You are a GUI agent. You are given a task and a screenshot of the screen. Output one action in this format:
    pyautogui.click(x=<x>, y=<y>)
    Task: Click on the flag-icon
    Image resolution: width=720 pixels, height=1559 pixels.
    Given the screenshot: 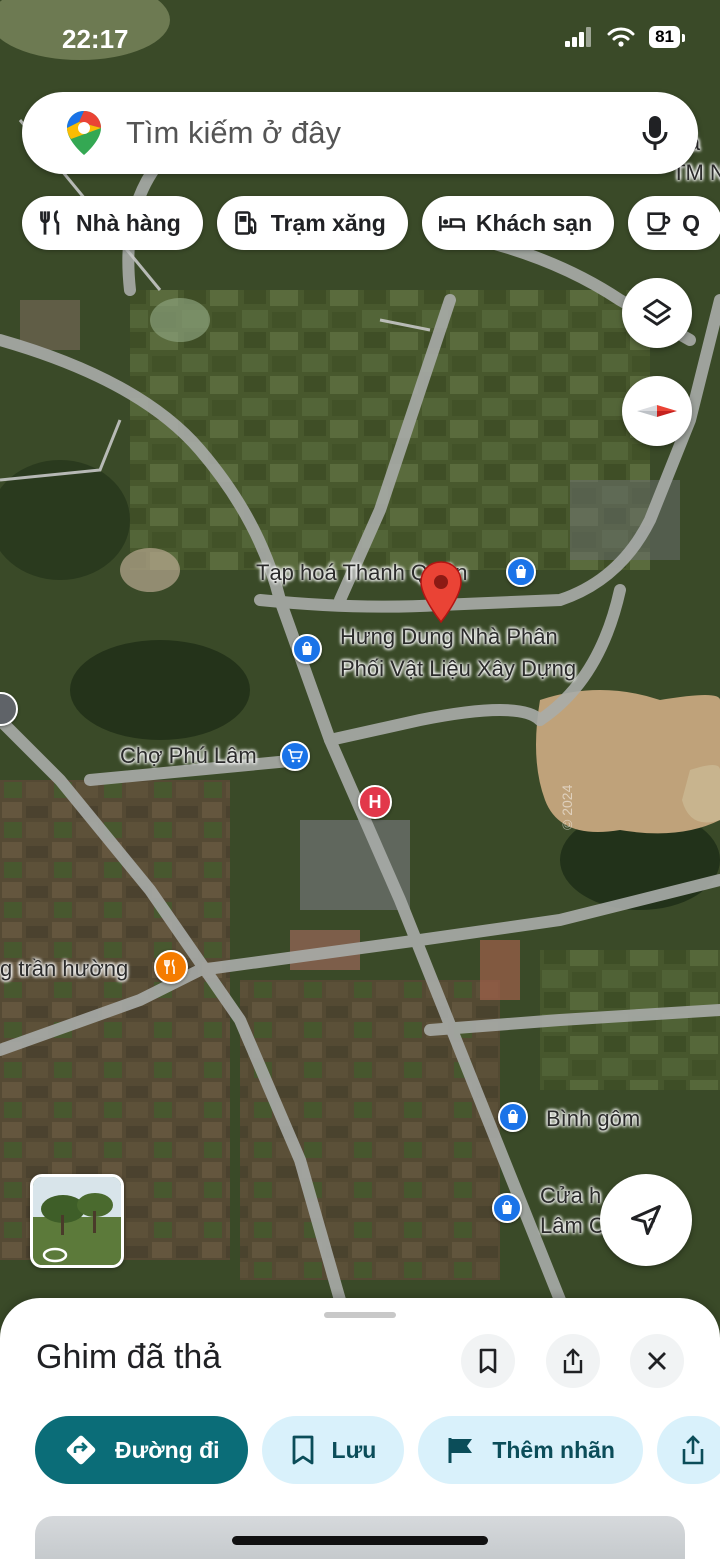 What is the action you would take?
    pyautogui.click(x=460, y=1450)
    